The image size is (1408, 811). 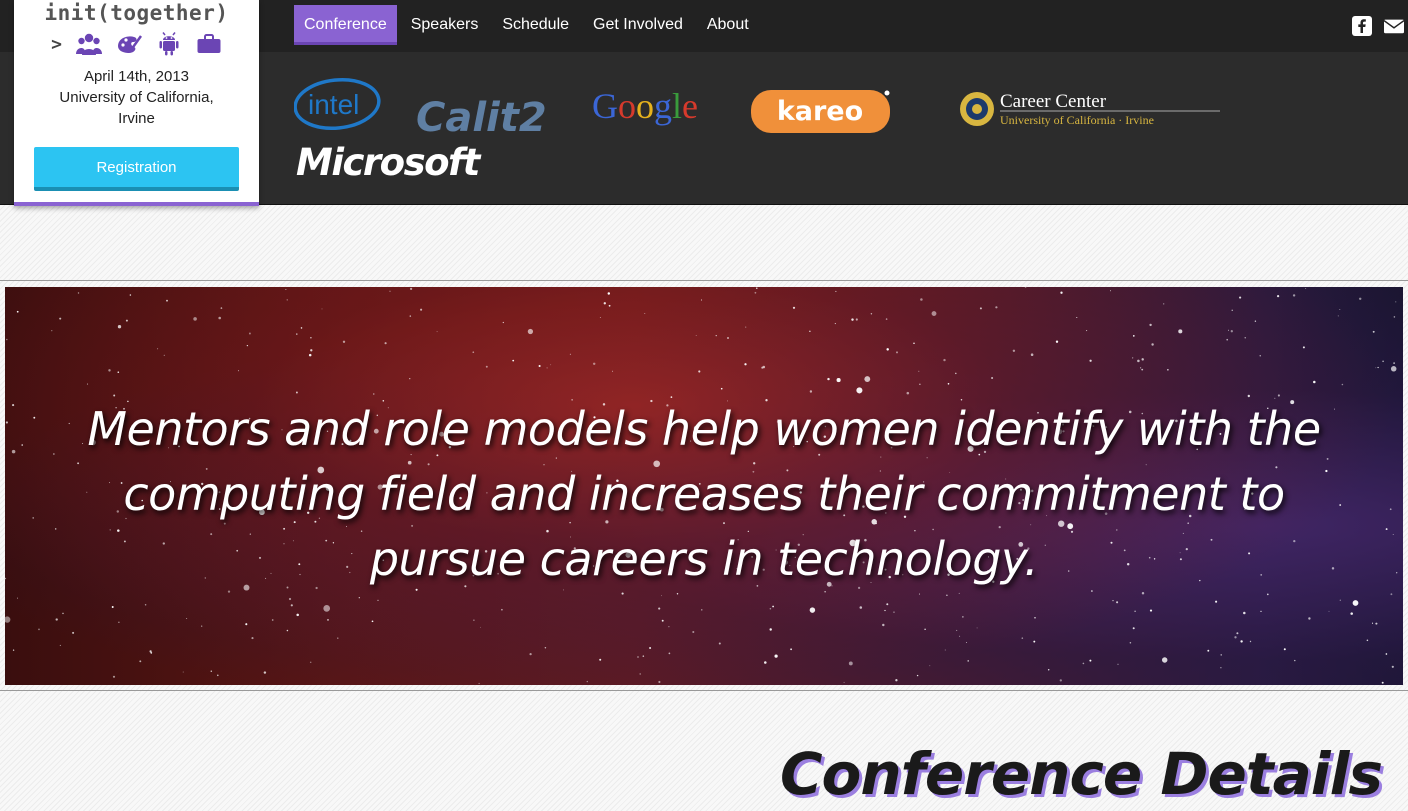 What do you see at coordinates (1362, 26) in the screenshot?
I see `facebook-icon` at bounding box center [1362, 26].